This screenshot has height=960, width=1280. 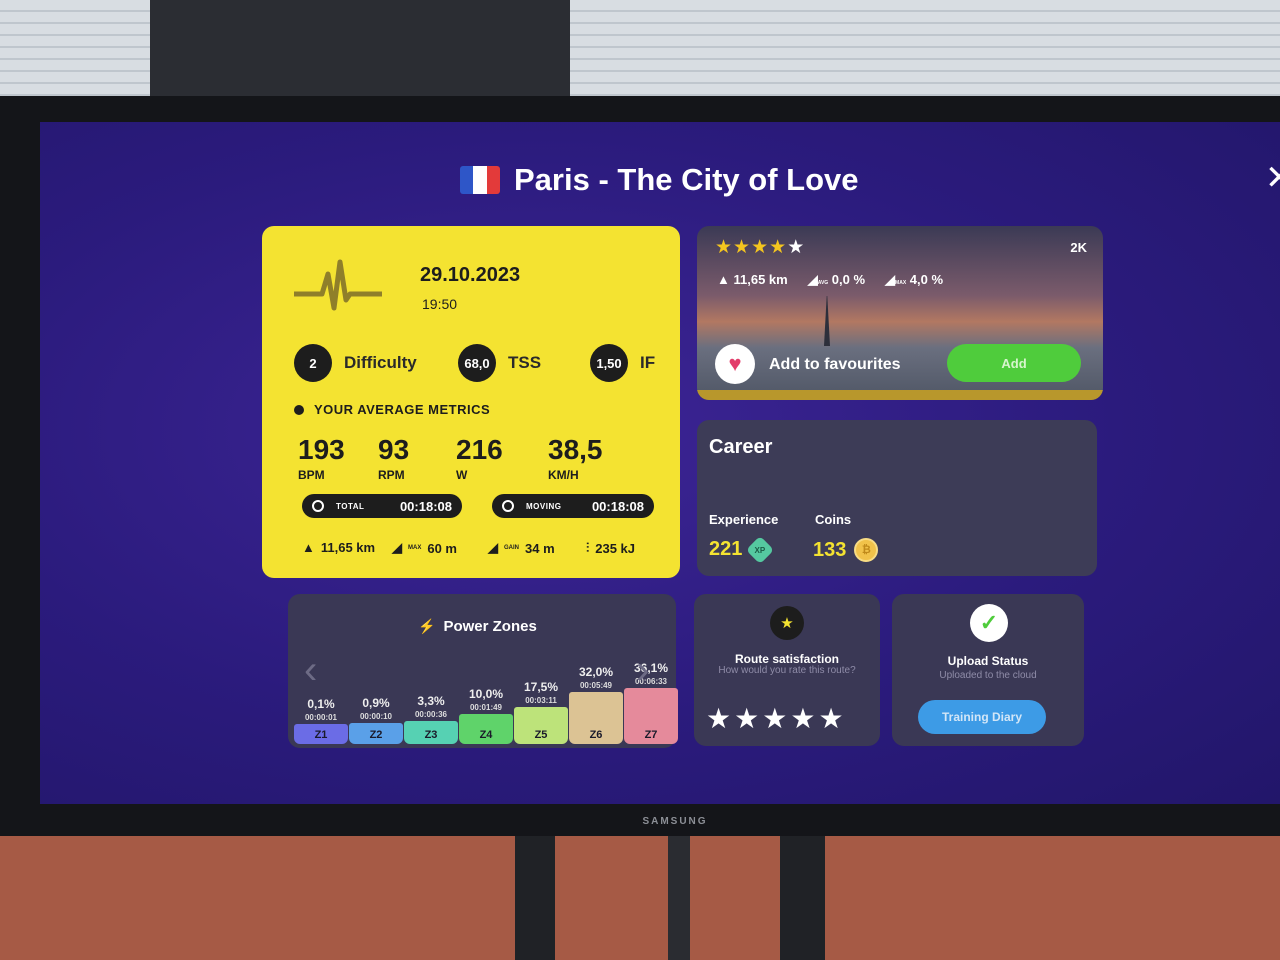 I want to click on power-zone-percent: 10,0%, so click(x=486, y=694).